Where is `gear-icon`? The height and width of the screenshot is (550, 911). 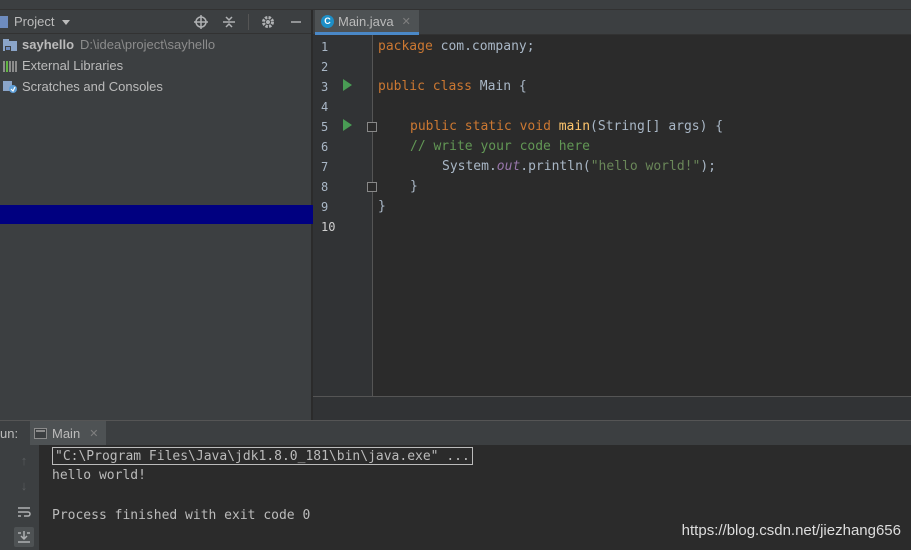 gear-icon is located at coordinates (268, 22).